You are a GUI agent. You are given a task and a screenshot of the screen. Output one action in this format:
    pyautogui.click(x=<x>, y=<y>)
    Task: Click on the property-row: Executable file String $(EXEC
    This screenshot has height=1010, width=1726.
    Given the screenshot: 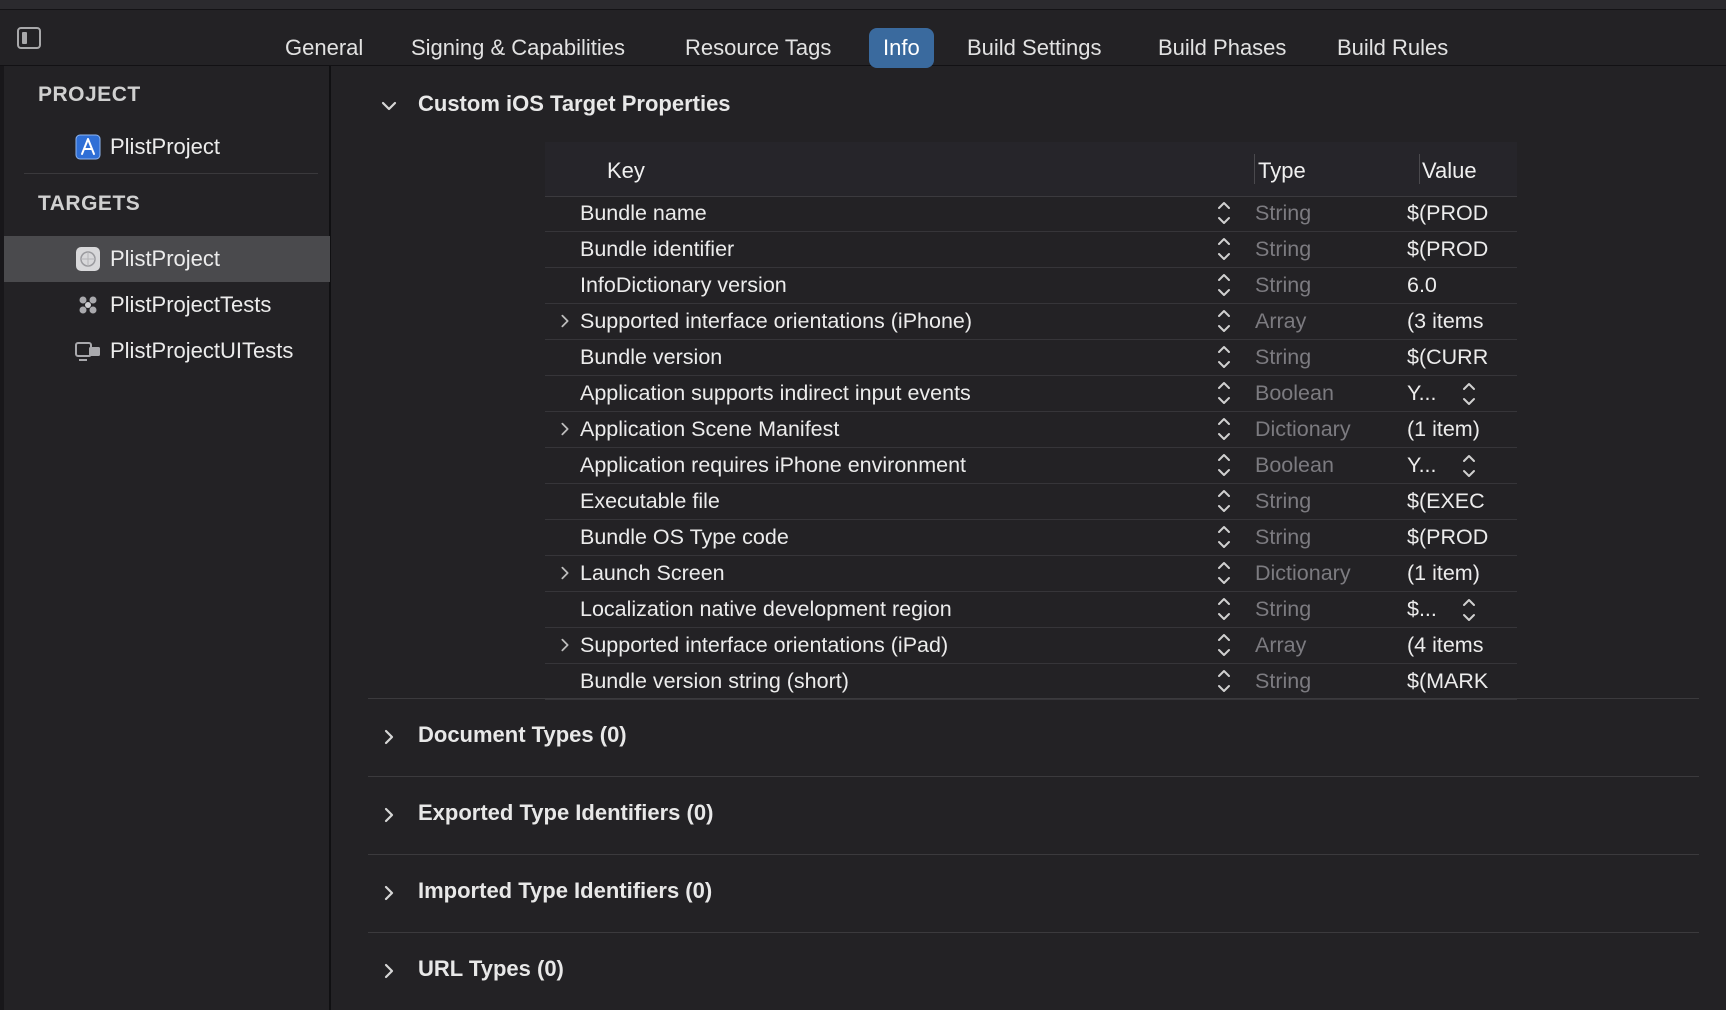 What is the action you would take?
    pyautogui.click(x=1031, y=502)
    